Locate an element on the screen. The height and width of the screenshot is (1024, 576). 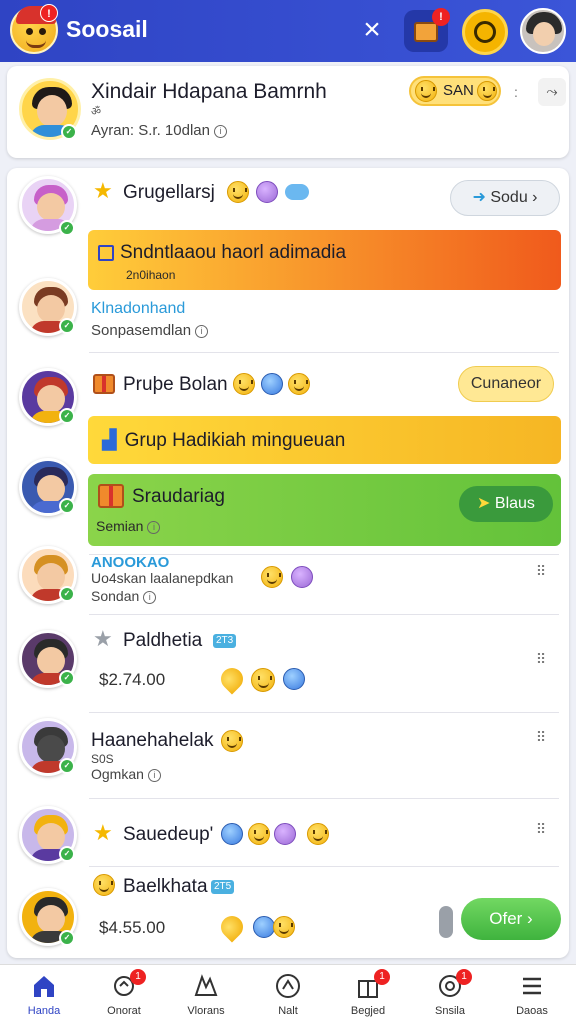
level-tag: 2T5 is located at coordinates (223, 887).